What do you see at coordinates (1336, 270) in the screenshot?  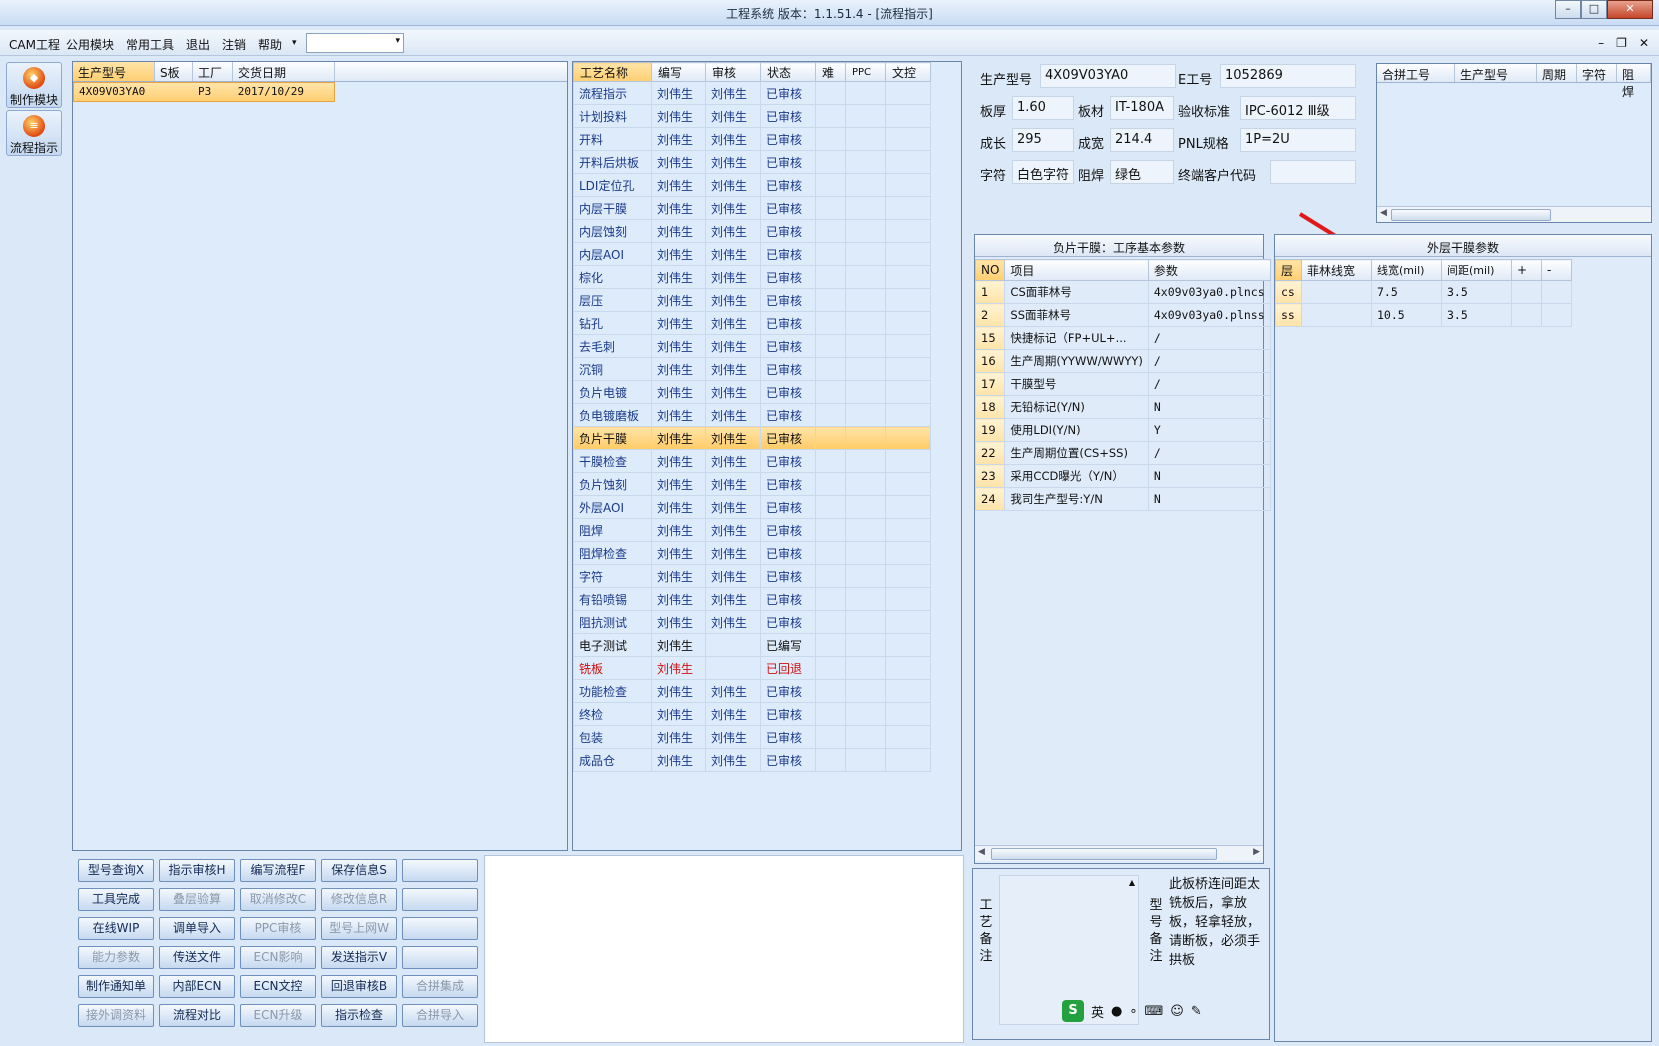 I see `col-film-line-width: 菲林线宽` at bounding box center [1336, 270].